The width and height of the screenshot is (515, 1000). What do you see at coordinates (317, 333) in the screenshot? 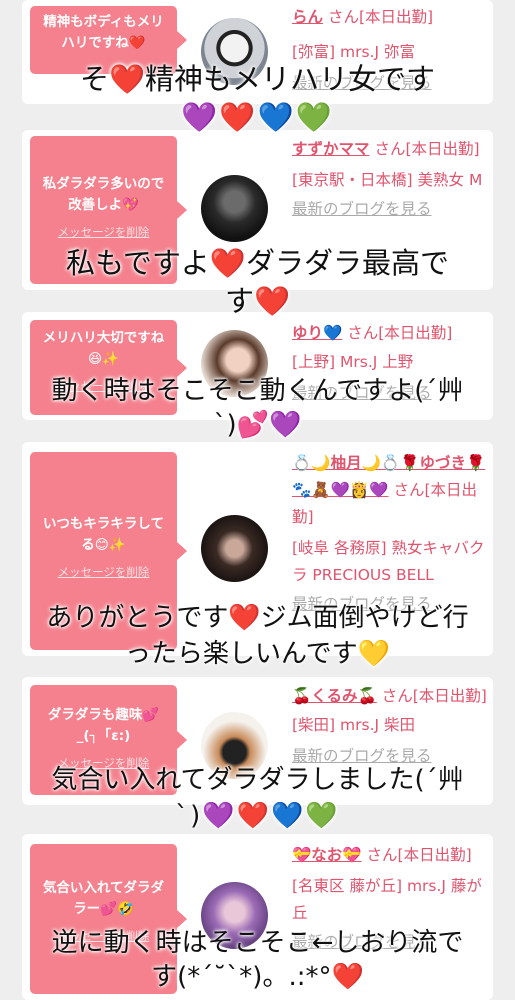
I see `user-name-link: ゆり💙` at bounding box center [317, 333].